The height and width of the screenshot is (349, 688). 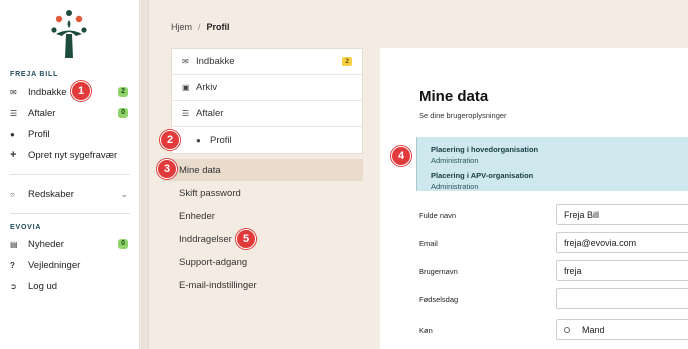 What do you see at coordinates (263, 216) in the screenshot?
I see `settings-link-units: Enheder` at bounding box center [263, 216].